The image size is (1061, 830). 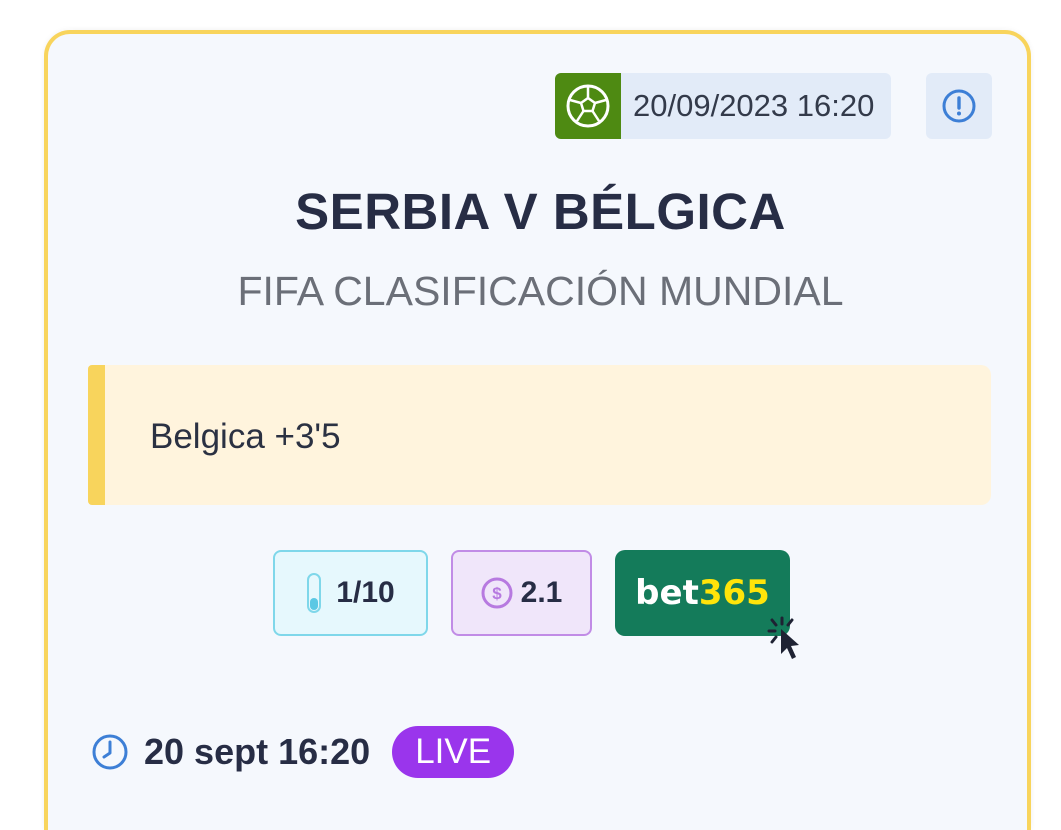 I want to click on date-chip: 20/09/2023 16:20, so click(x=723, y=106).